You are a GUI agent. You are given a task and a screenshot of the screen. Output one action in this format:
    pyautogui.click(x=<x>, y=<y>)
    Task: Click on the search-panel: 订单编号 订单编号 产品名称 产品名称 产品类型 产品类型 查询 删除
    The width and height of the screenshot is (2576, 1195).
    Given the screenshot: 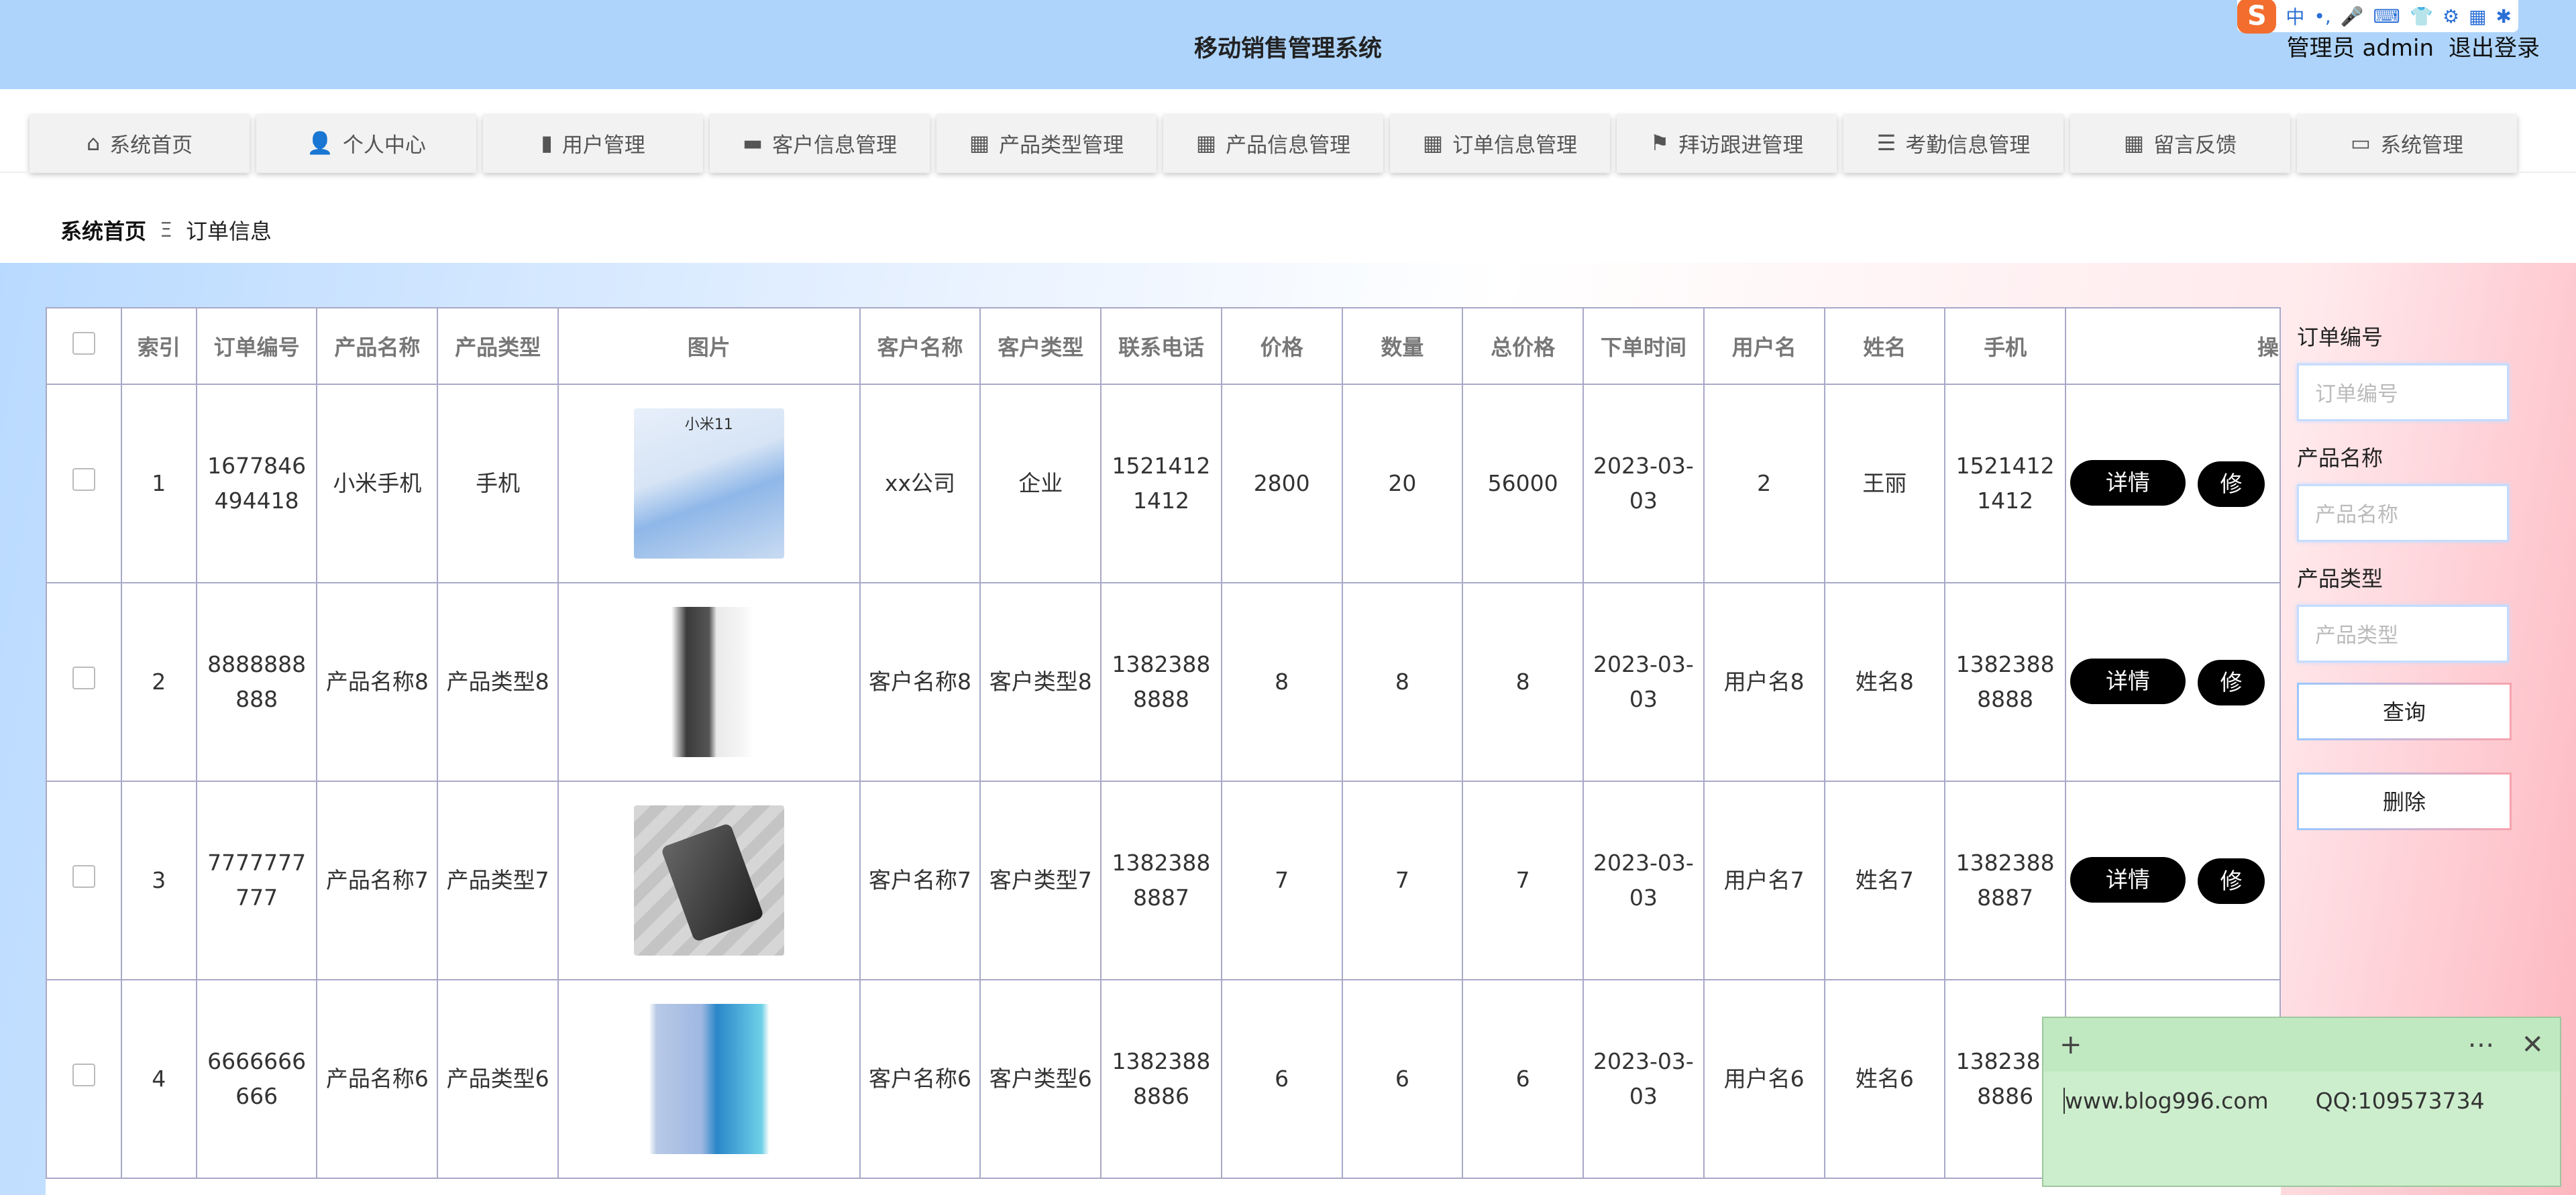 What is the action you would take?
    pyautogui.click(x=2407, y=591)
    